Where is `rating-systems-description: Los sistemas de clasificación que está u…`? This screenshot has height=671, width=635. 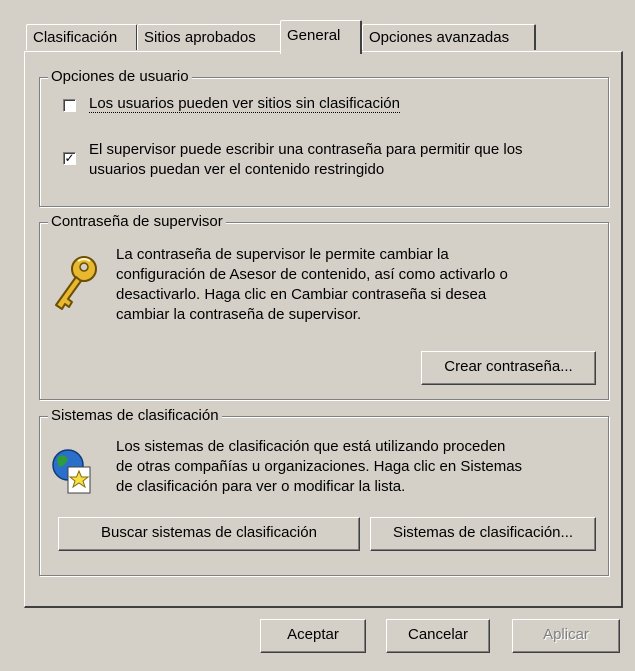
rating-systems-description: Los sistemas de clasificación que está u… is located at coordinates (319, 466).